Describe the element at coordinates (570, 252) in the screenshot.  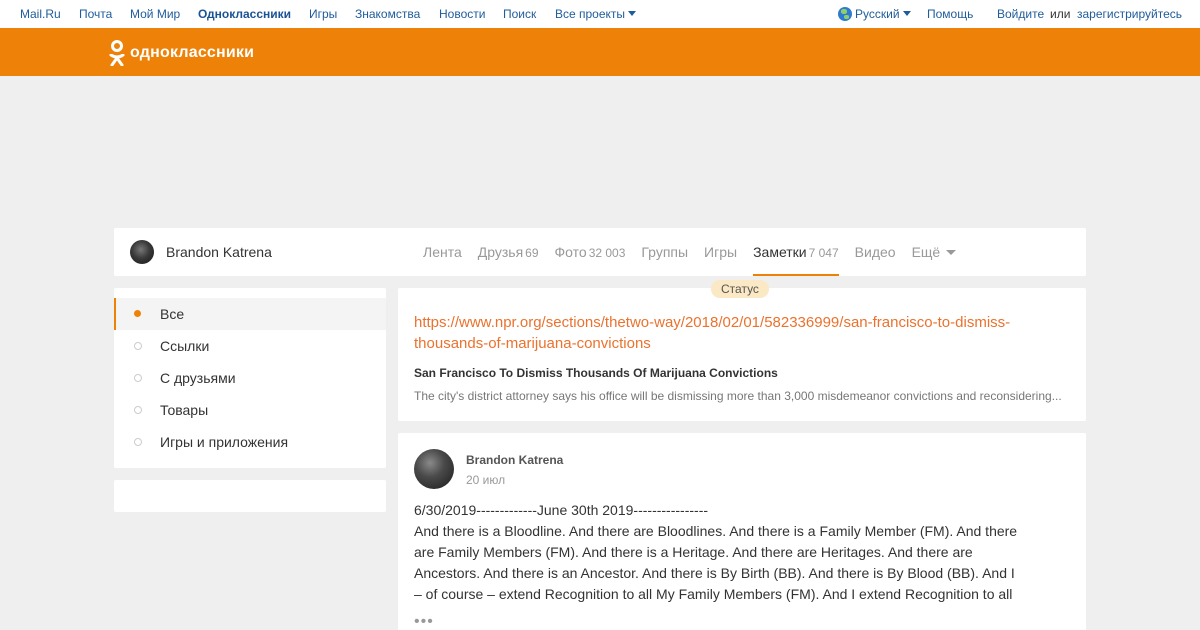
I see `tab-label: Фото` at that location.